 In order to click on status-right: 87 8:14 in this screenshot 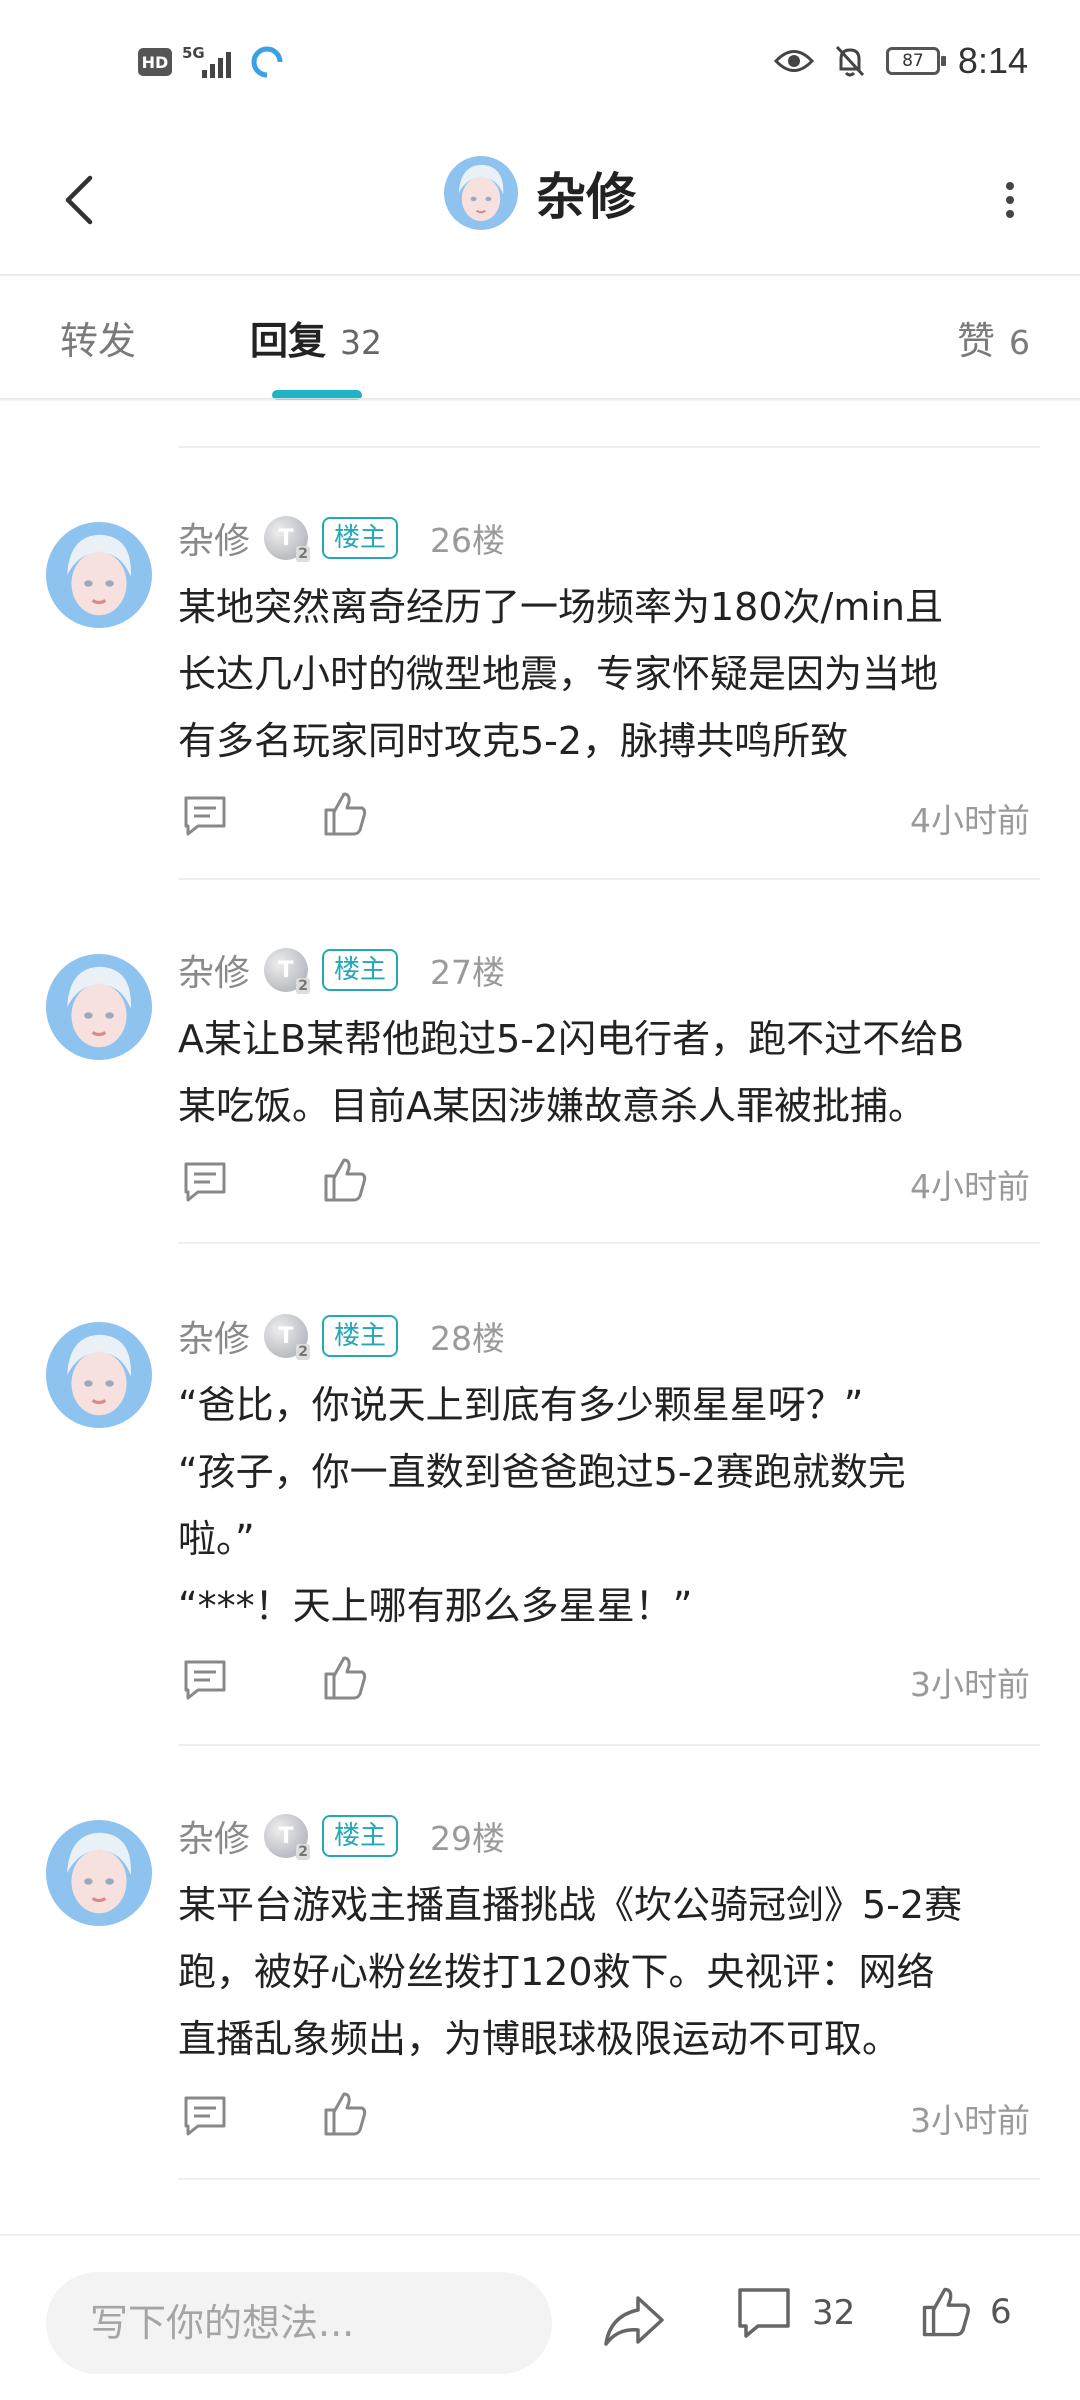, I will do `click(900, 61)`.